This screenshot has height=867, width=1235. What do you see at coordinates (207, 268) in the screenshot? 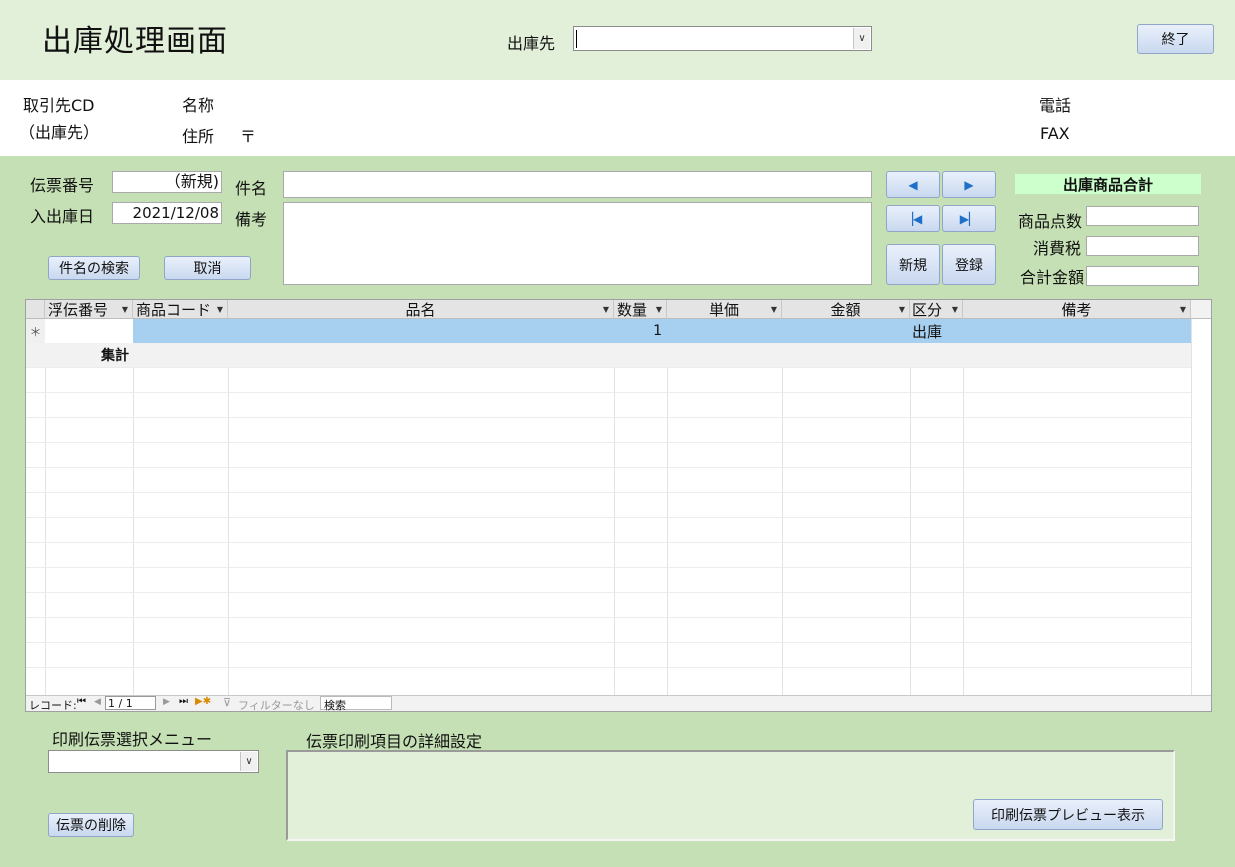
I see `cancel-button: 取消` at bounding box center [207, 268].